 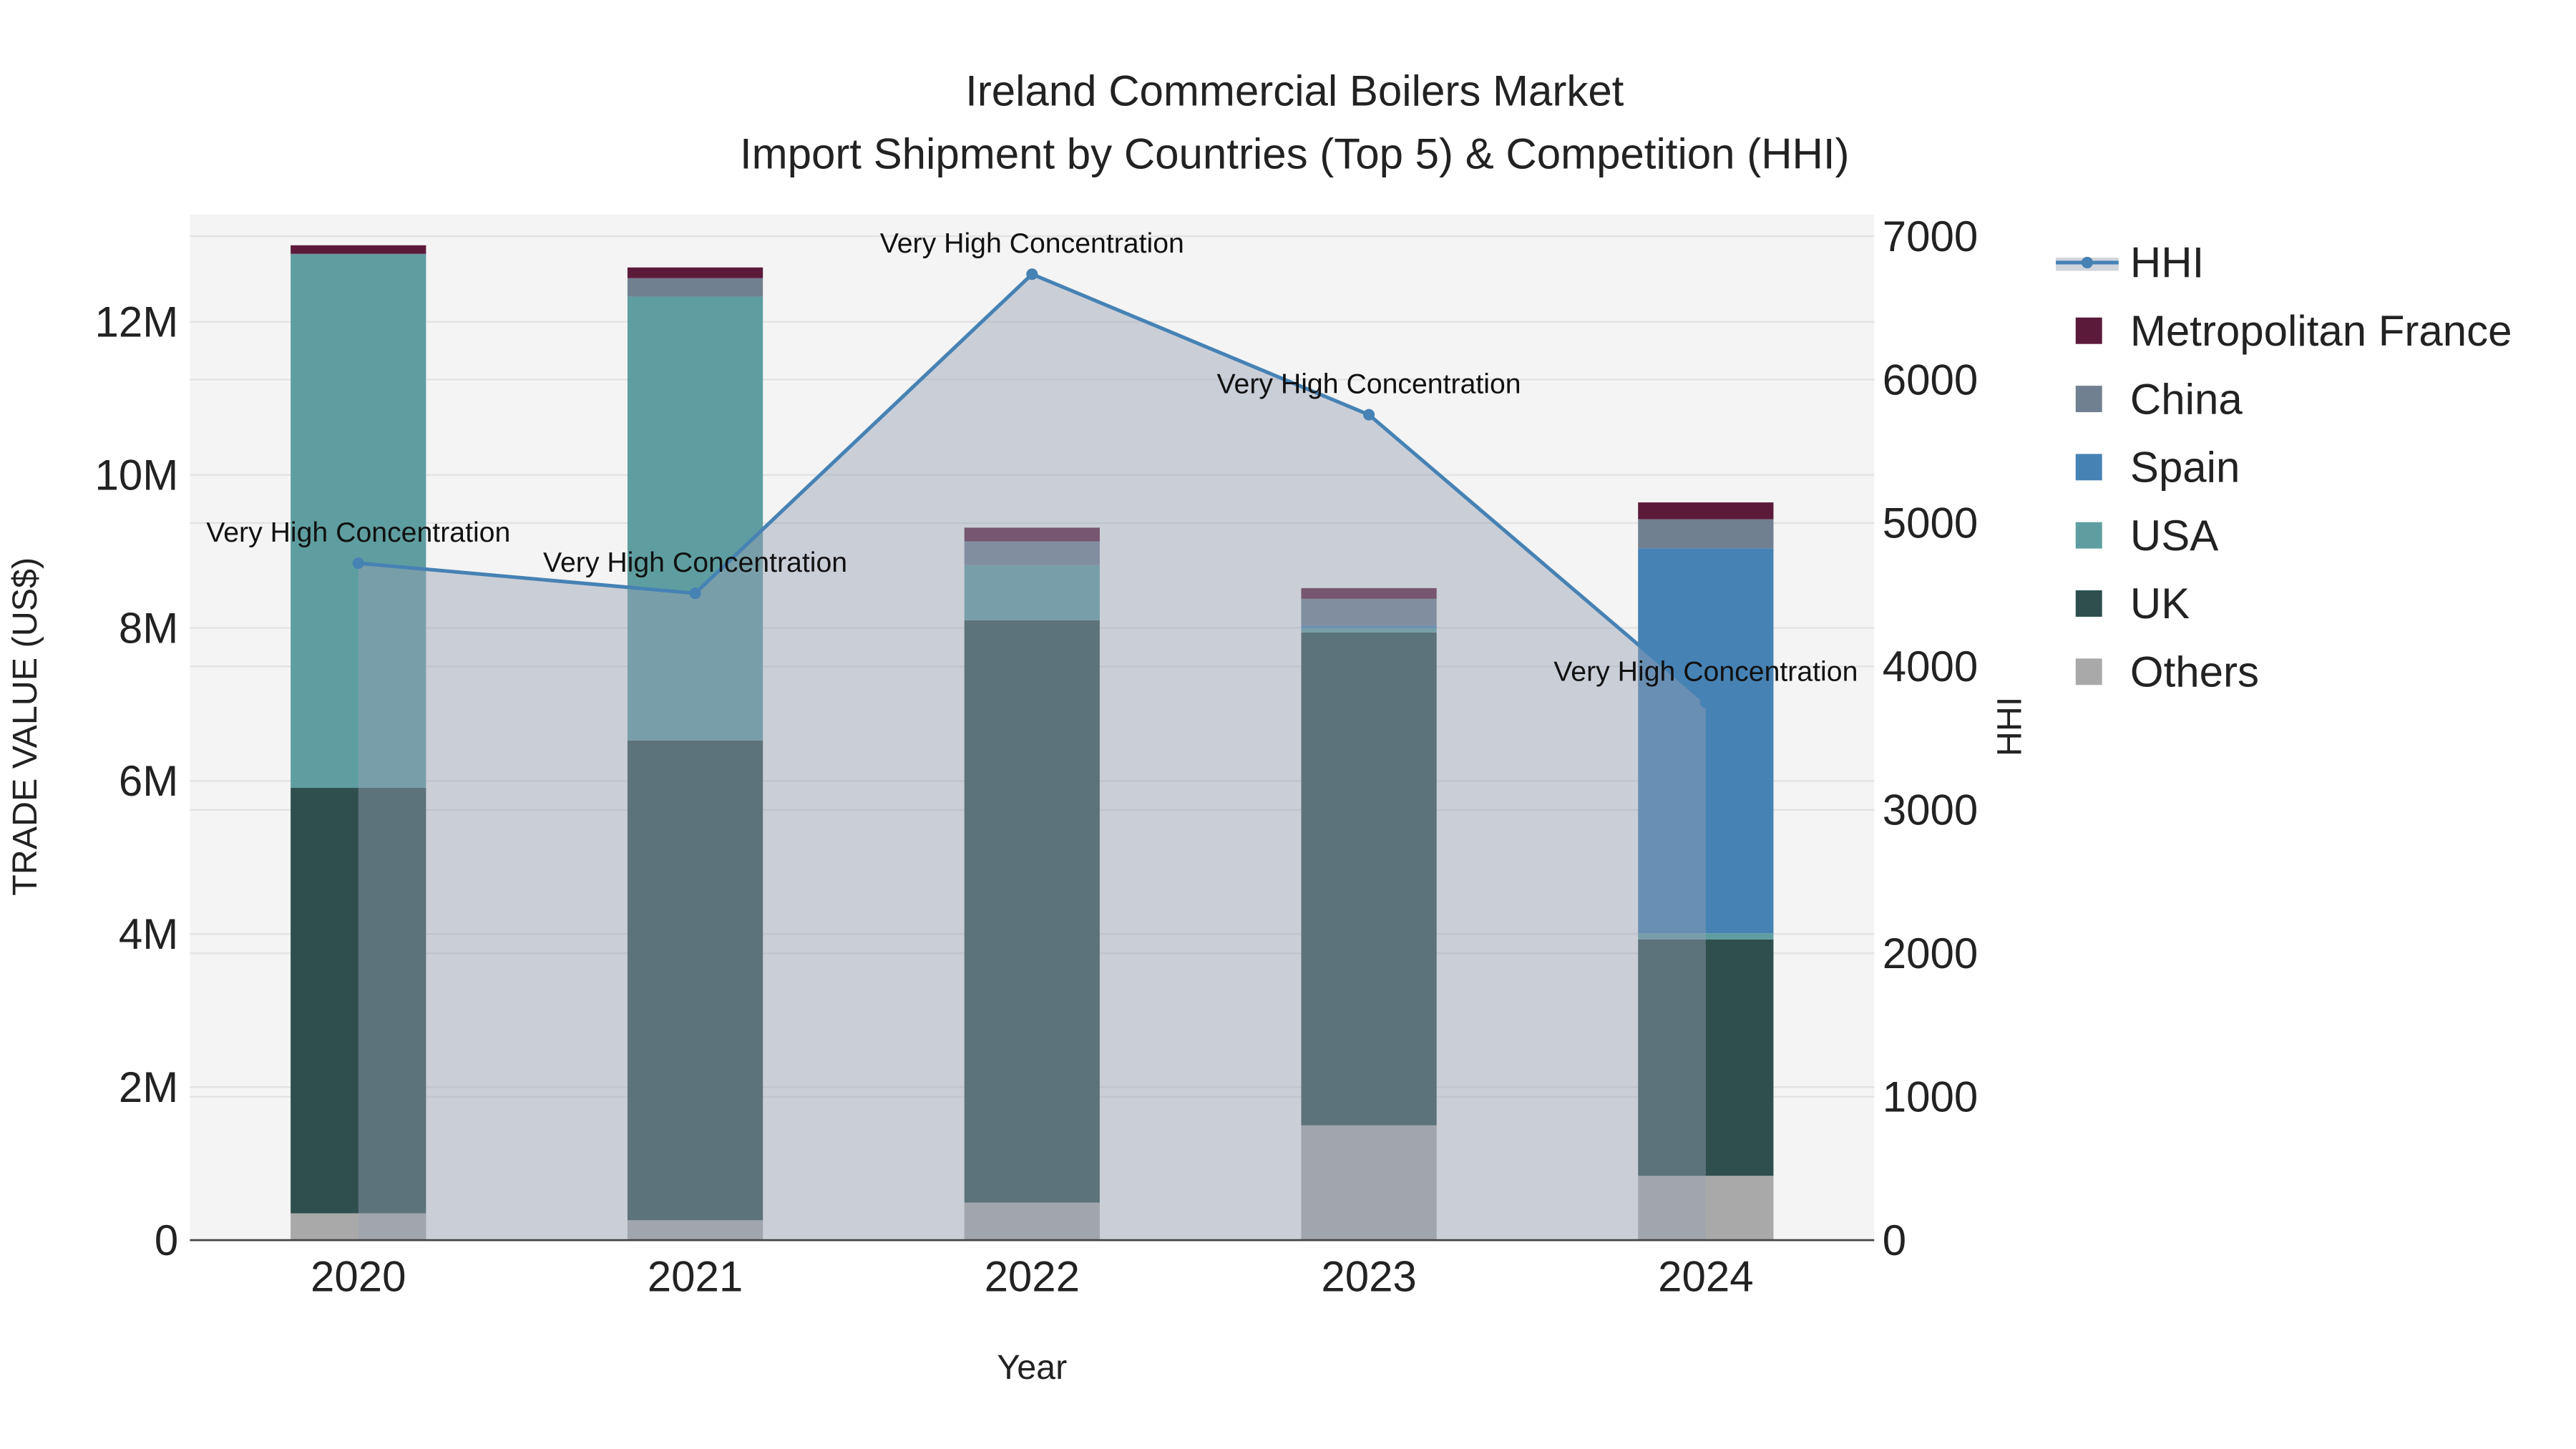 What do you see at coordinates (25, 726) in the screenshot?
I see `y-axis-label: TRADE VALUE (US$)` at bounding box center [25, 726].